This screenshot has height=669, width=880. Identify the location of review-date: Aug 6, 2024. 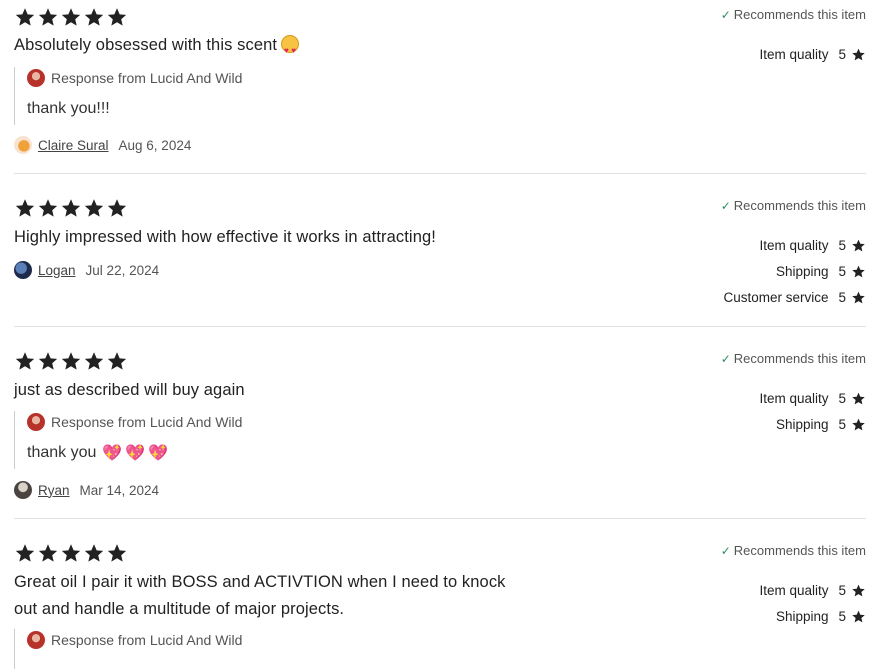
(155, 145).